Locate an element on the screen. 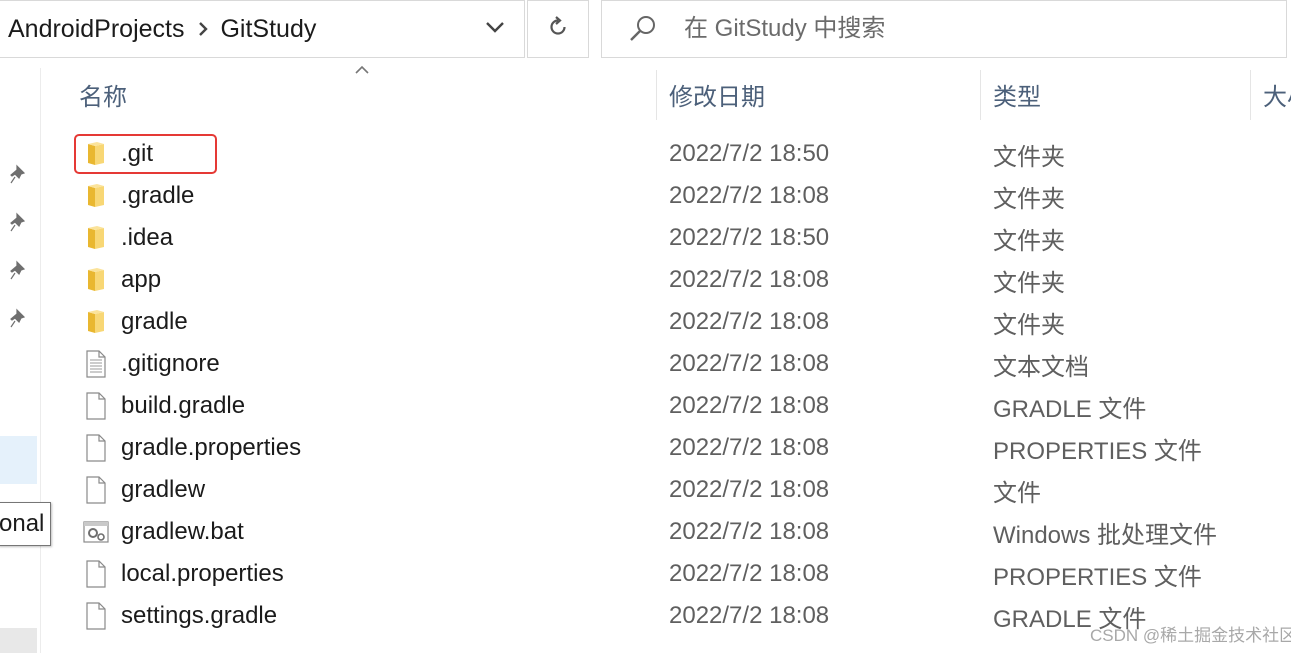  file-row: .git 2022/7/2 18:50 文件夹 is located at coordinates (645, 154).